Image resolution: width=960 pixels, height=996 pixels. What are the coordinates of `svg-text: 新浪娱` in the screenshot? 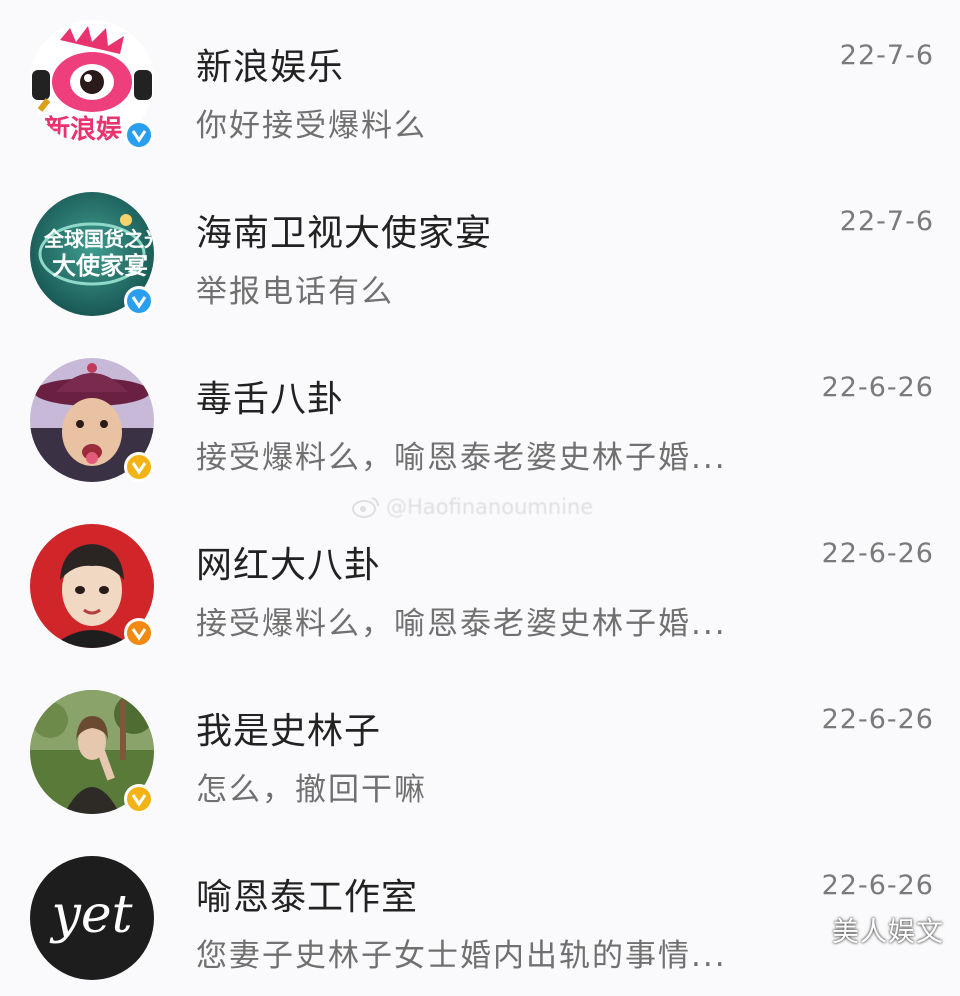 It's located at (83, 129).